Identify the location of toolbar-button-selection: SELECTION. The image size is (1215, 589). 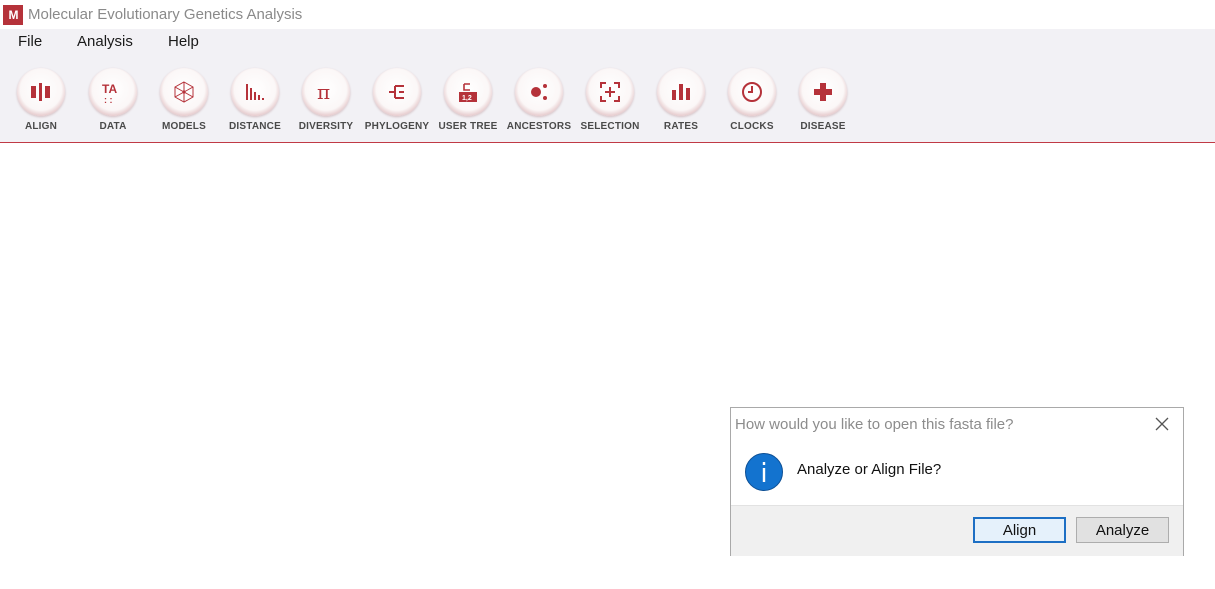
(610, 100).